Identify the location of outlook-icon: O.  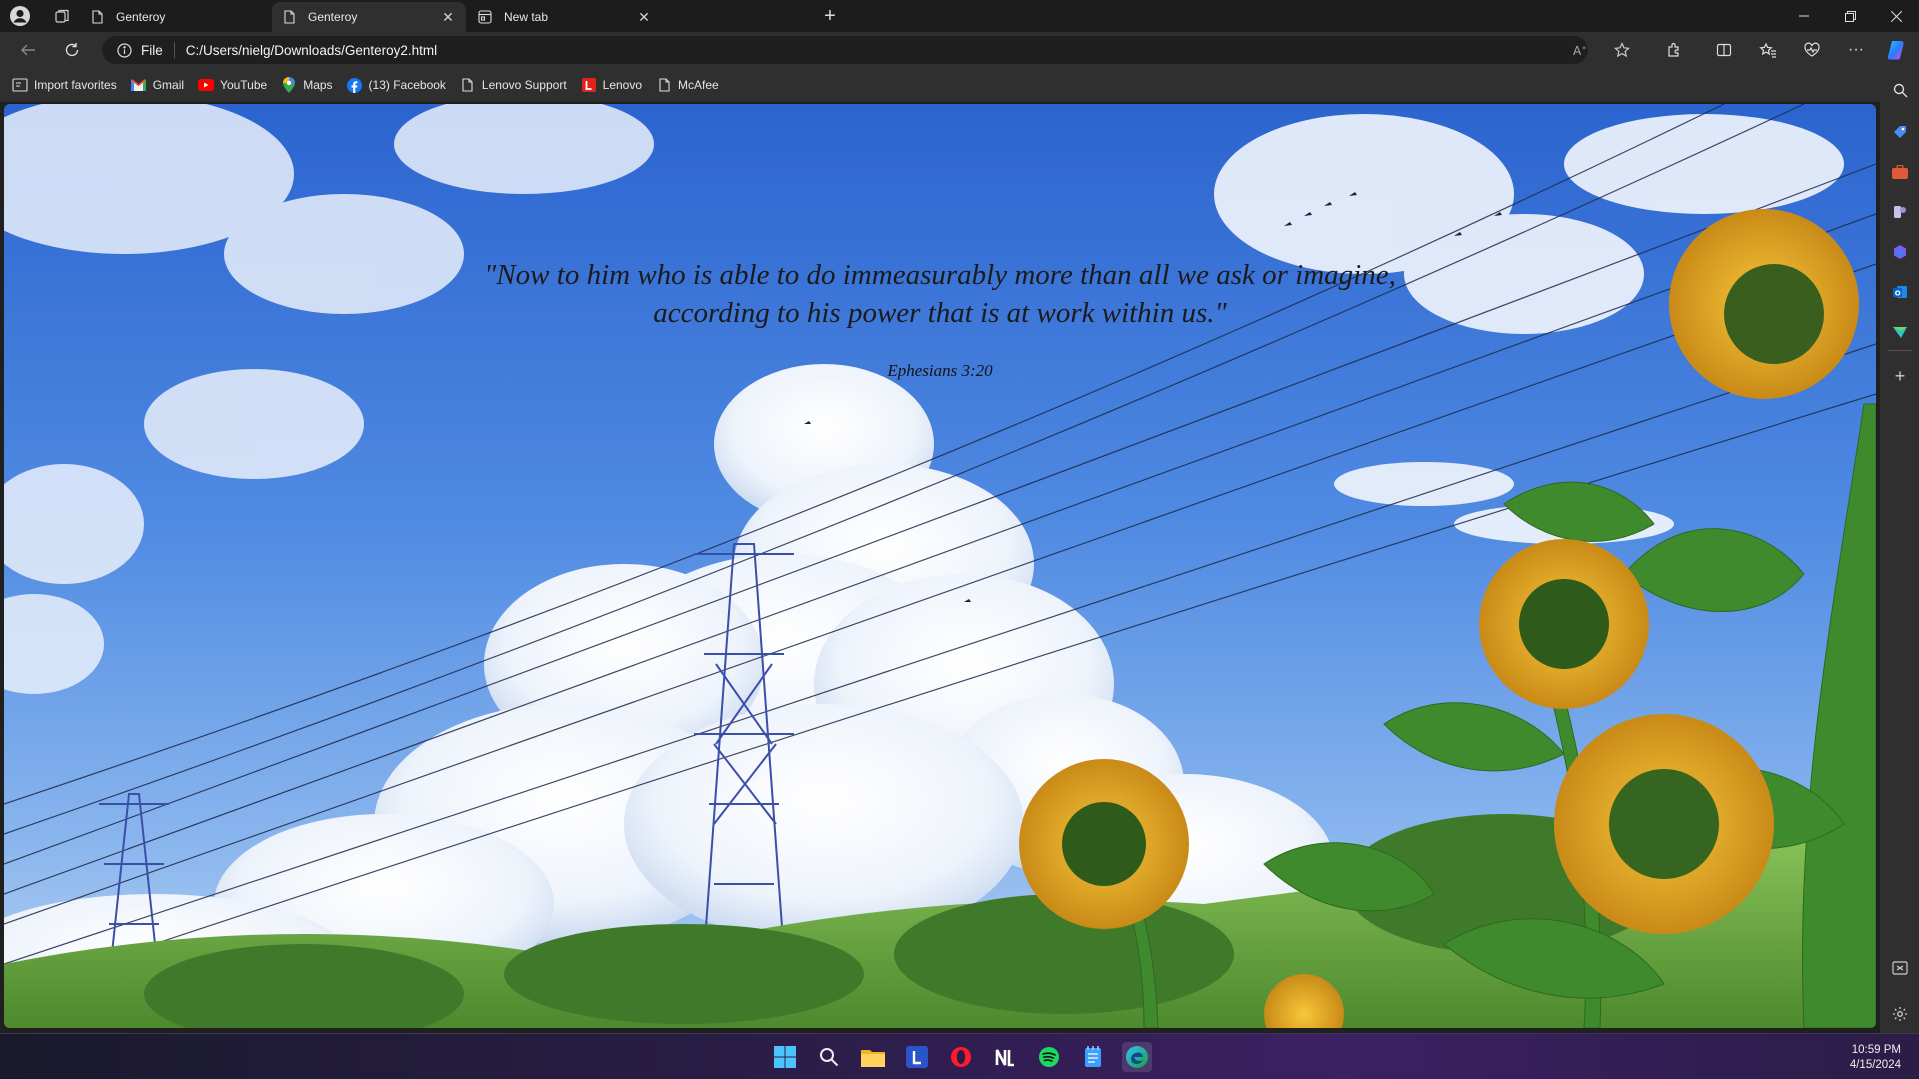
(1900, 292).